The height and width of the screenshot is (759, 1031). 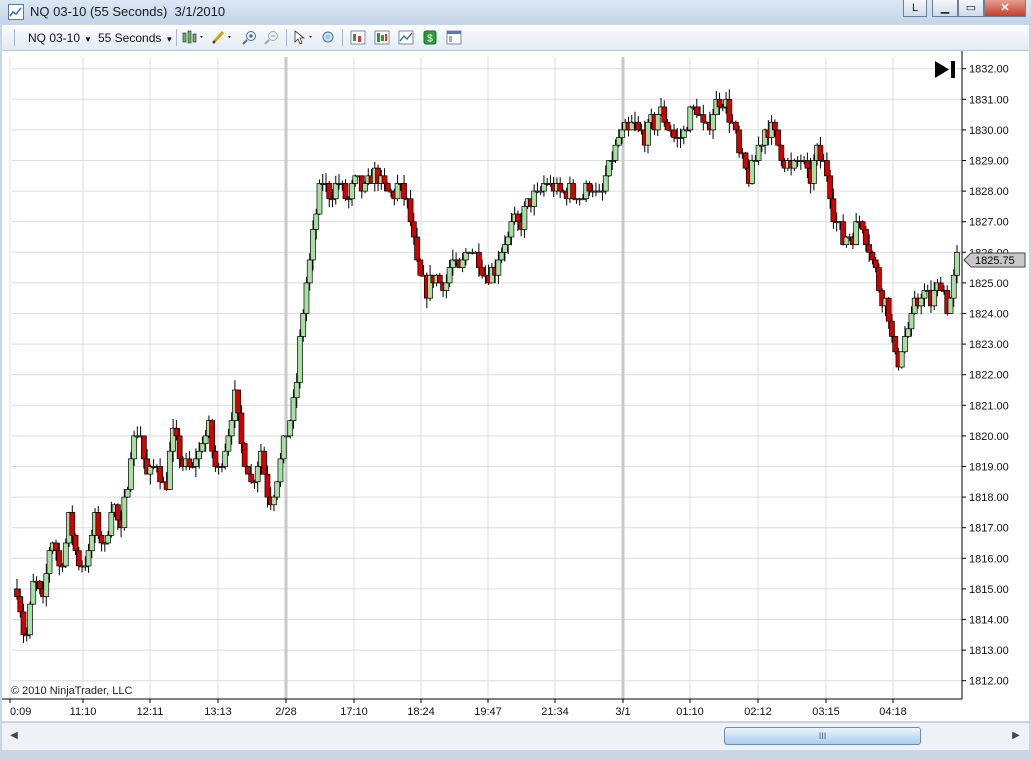 What do you see at coordinates (128, 11) in the screenshot?
I see `window-title: NQ 03-10 (55 Seconds) 3/1/2010` at bounding box center [128, 11].